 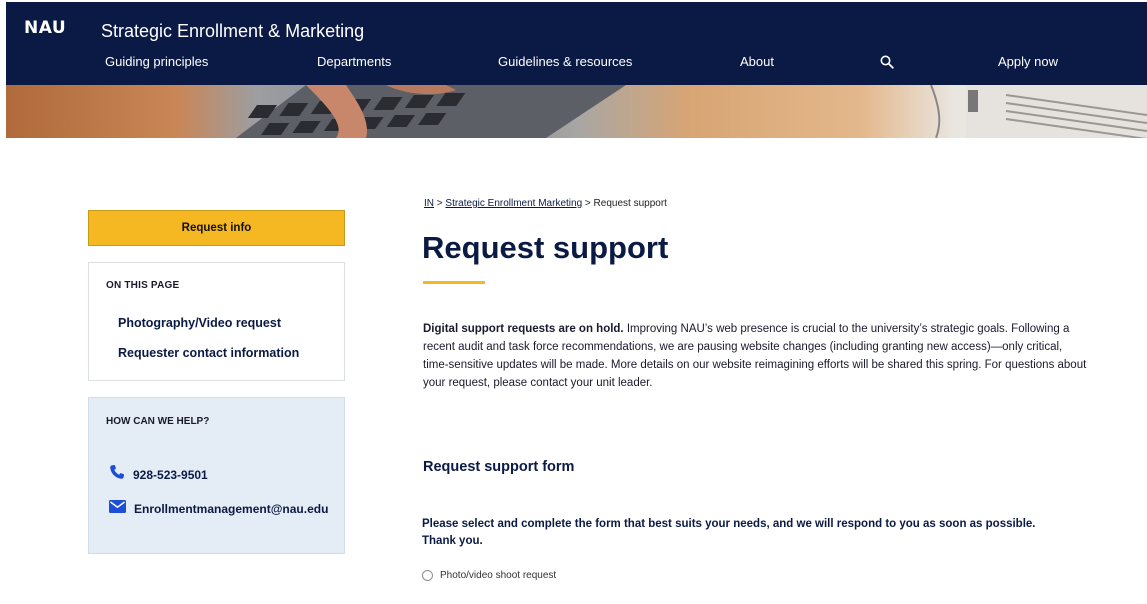 What do you see at coordinates (513, 203) in the screenshot?
I see `breadcrumb-strategic-enrollment: Strategic Enrollment Marketing` at bounding box center [513, 203].